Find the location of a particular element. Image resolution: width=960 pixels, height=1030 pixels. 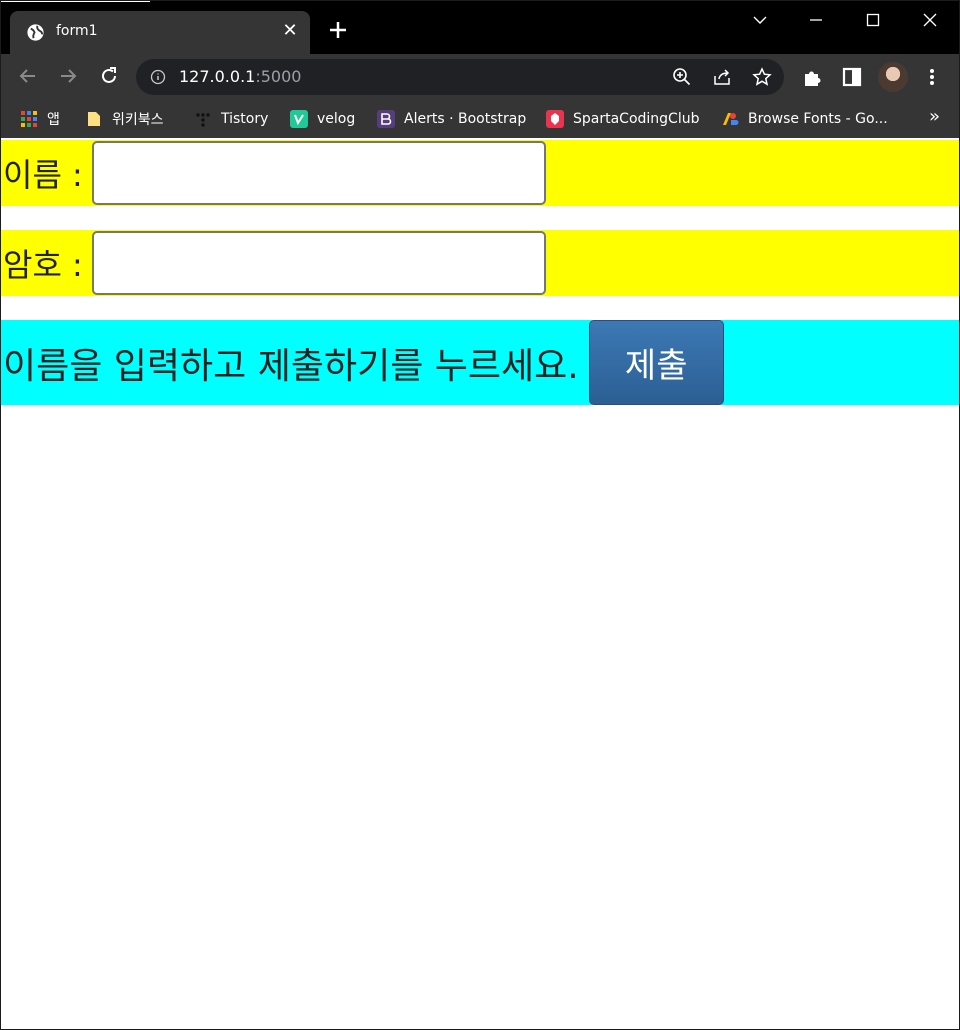

profile-avatar is located at coordinates (893, 77).